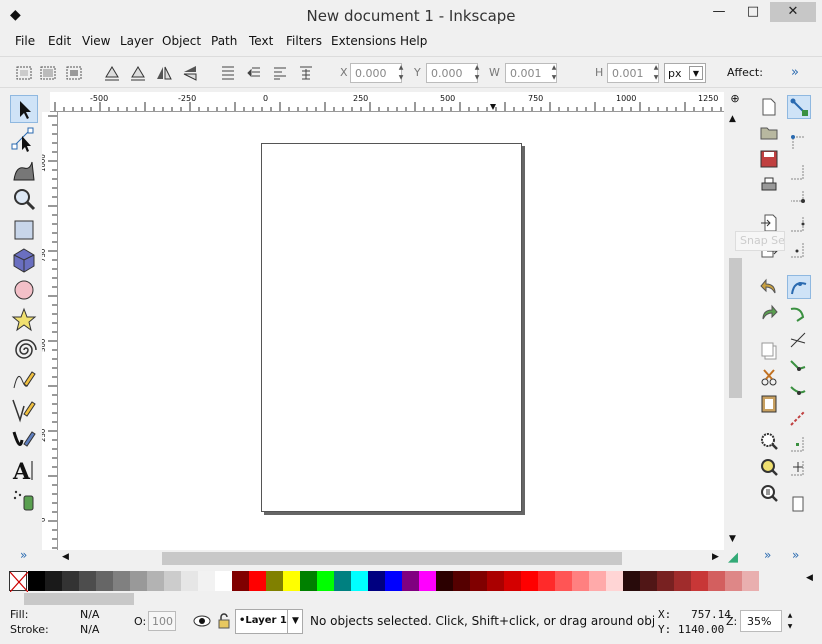  Describe the element at coordinates (48, 73) in the screenshot. I see `select-all-layers-icon` at that location.